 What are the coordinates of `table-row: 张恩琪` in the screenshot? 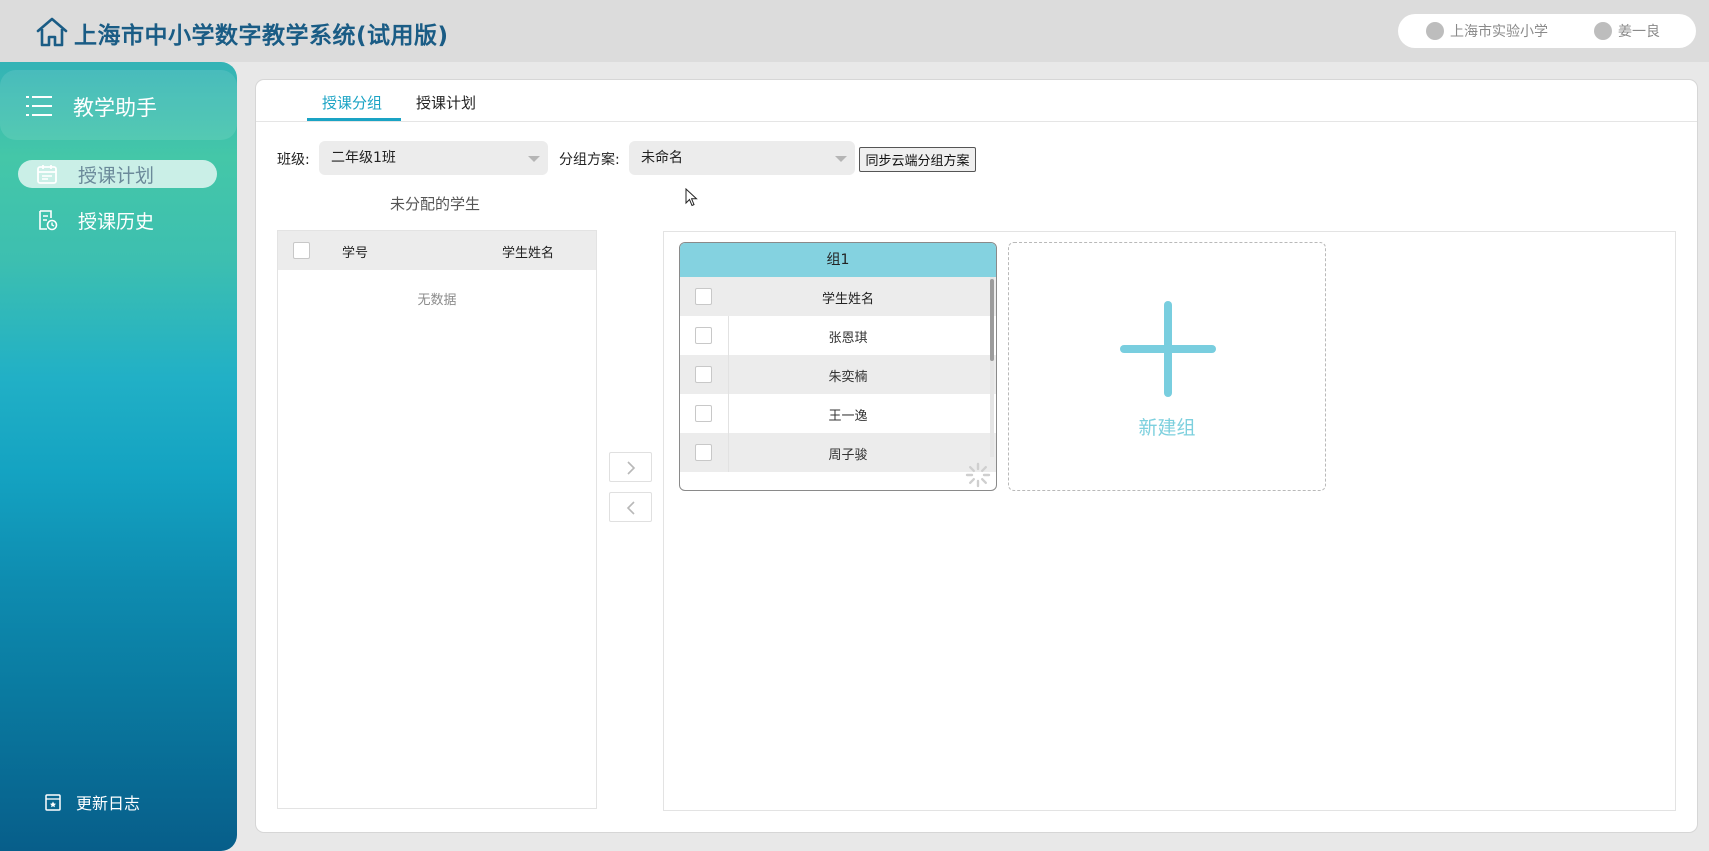 It's located at (838, 335).